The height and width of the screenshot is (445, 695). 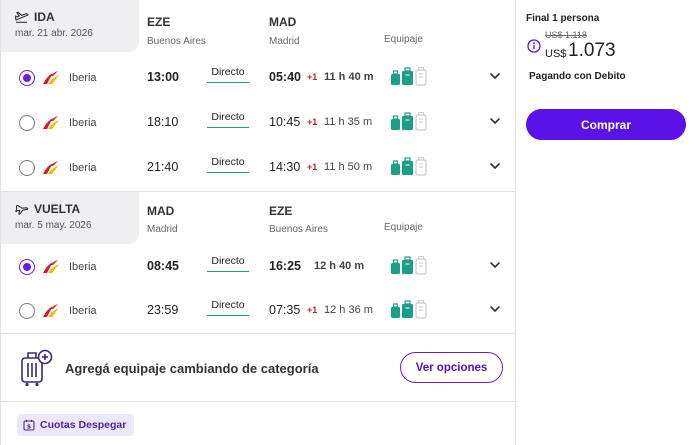 What do you see at coordinates (44, 17) in the screenshot?
I see `outbound-title: IDA` at bounding box center [44, 17].